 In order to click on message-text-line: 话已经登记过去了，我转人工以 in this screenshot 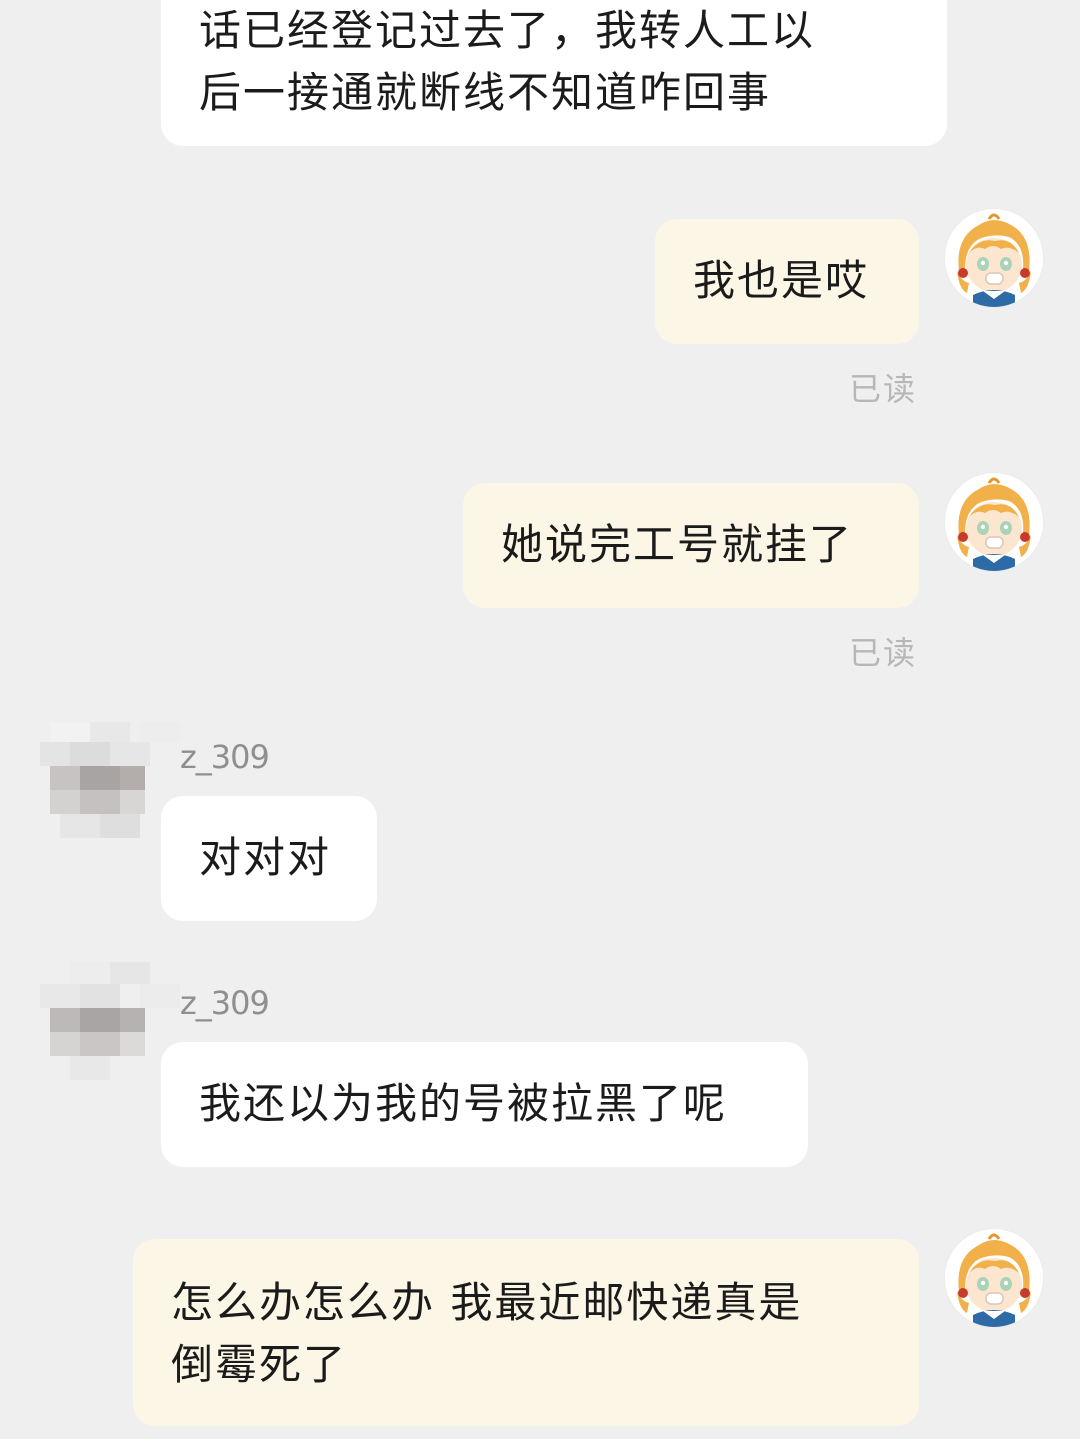, I will do `click(507, 30)`.